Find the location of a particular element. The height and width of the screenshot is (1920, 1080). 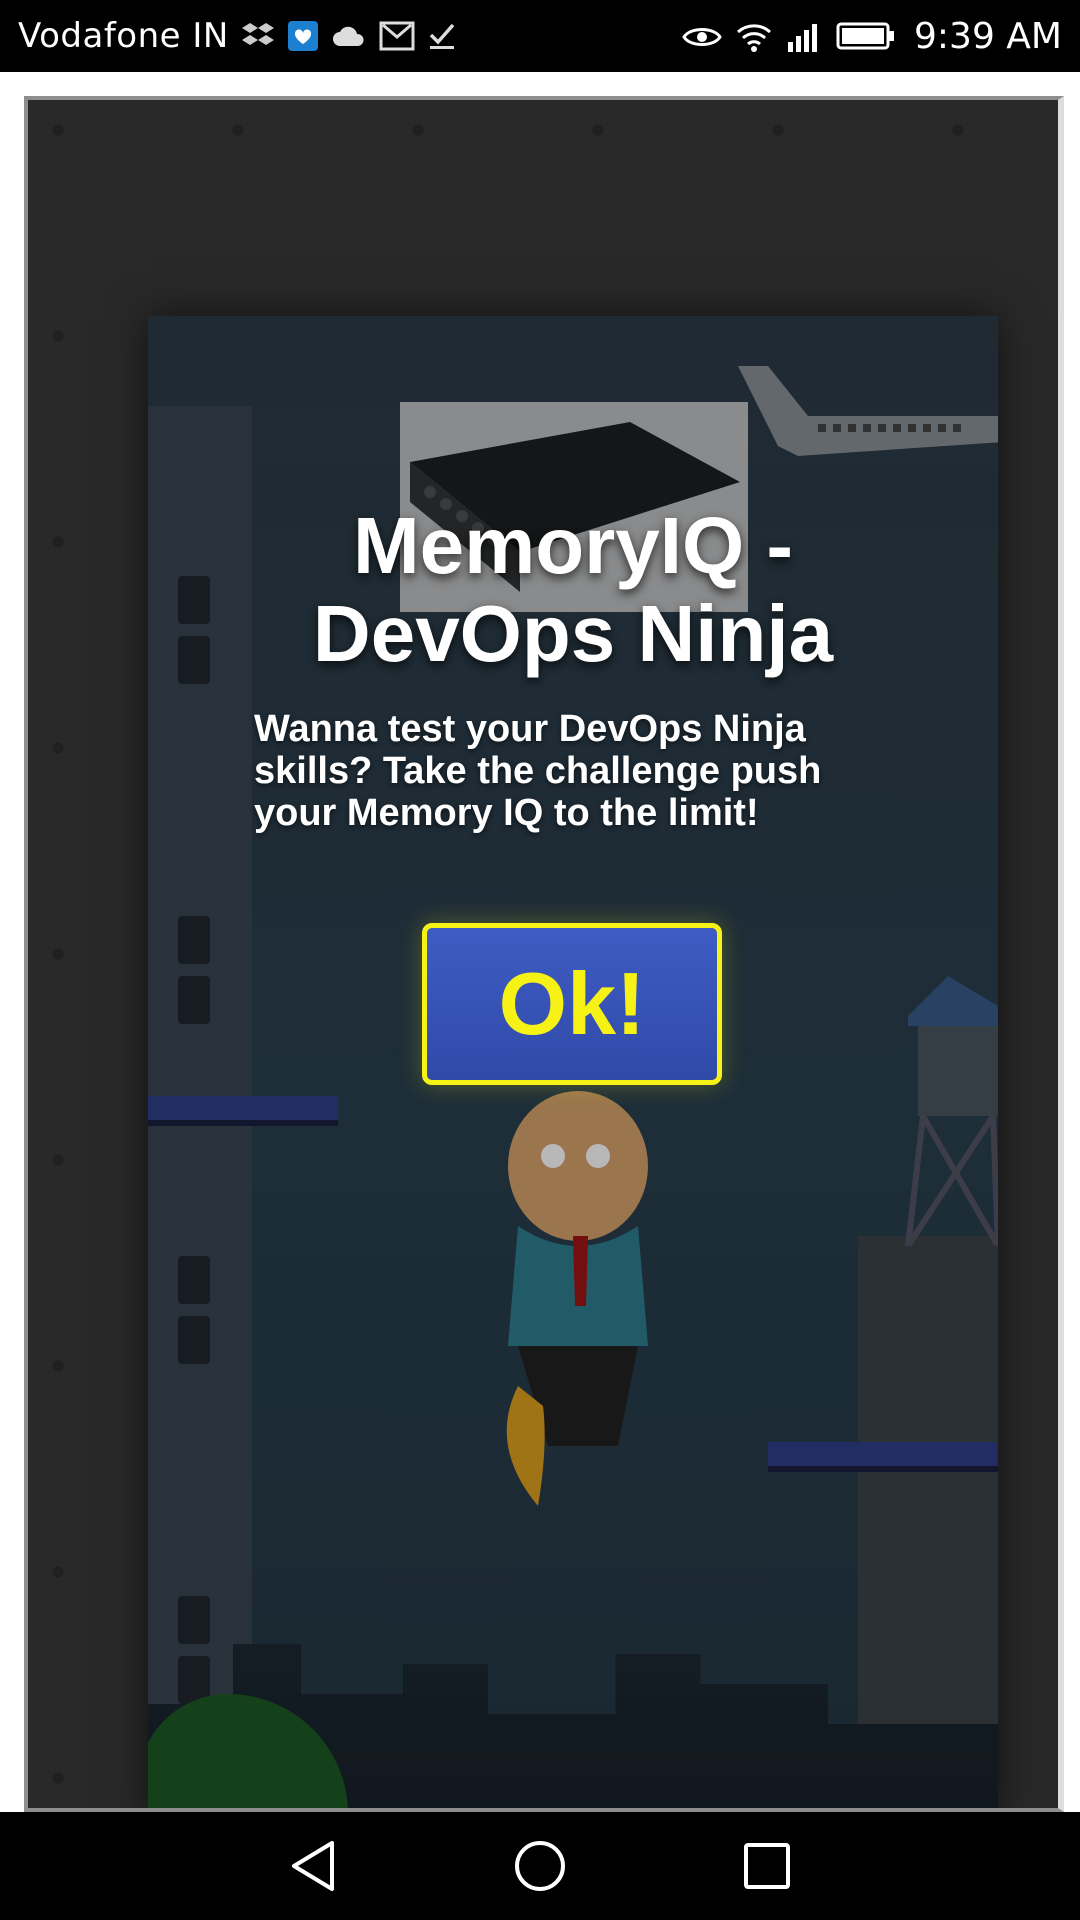

battery-icon is located at coordinates (866, 36).